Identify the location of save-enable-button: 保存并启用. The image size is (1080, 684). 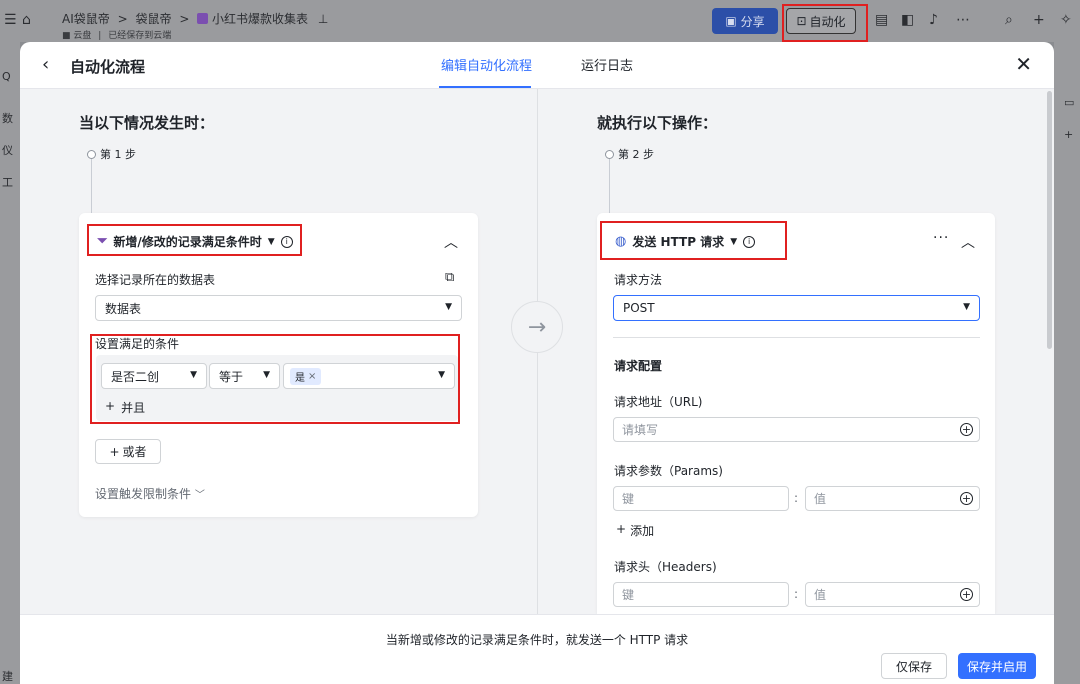
(997, 666).